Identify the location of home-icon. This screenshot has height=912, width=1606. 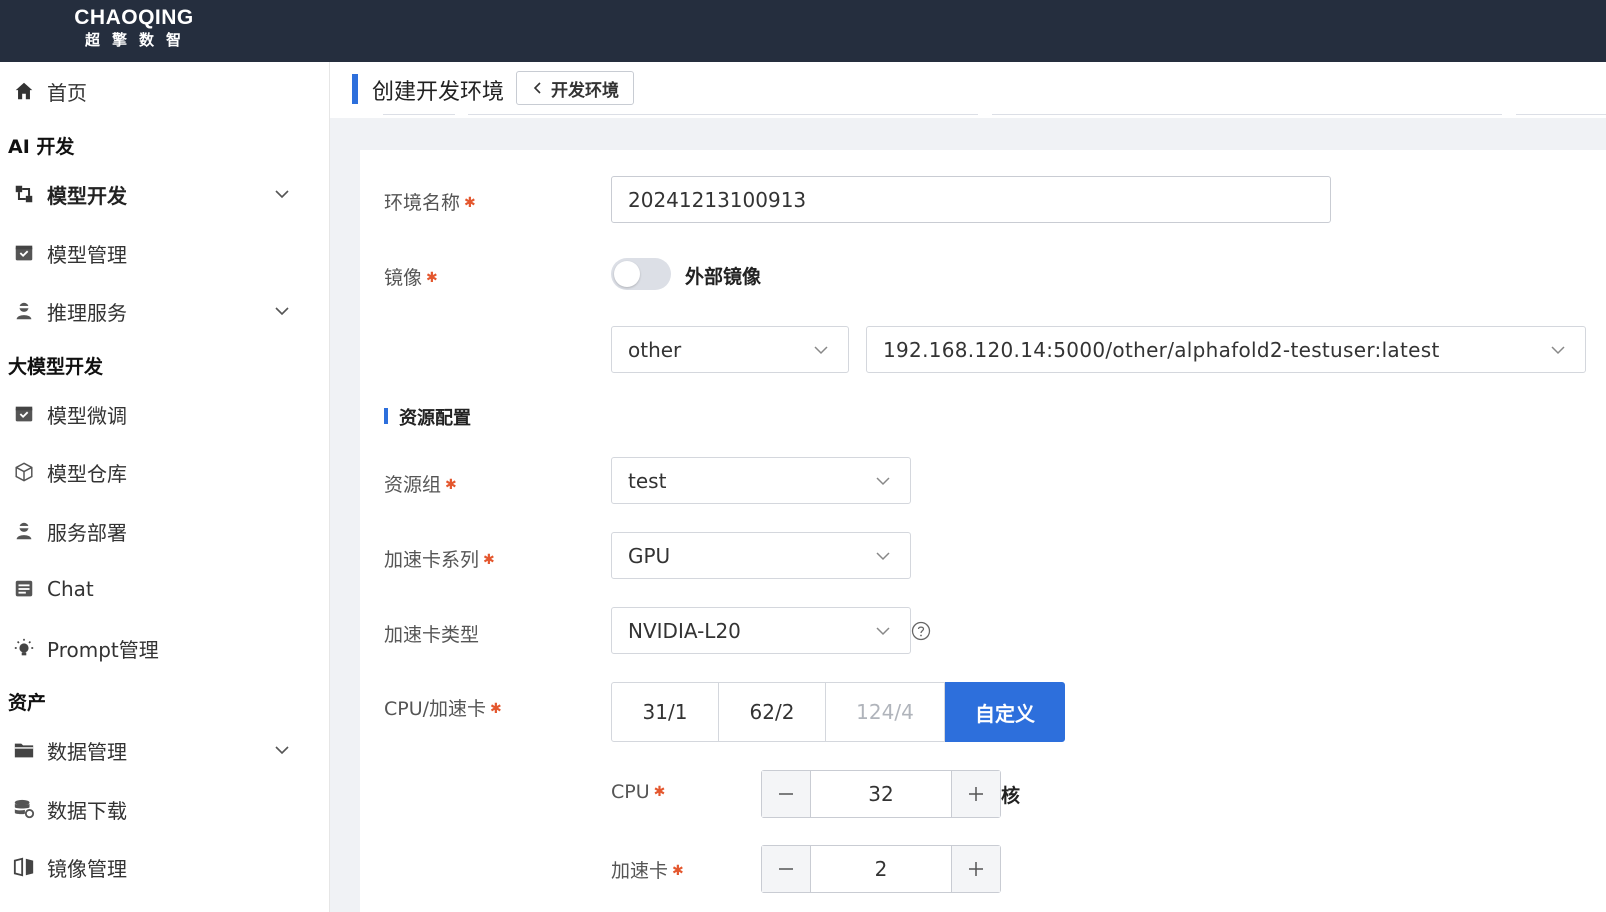
(24, 91).